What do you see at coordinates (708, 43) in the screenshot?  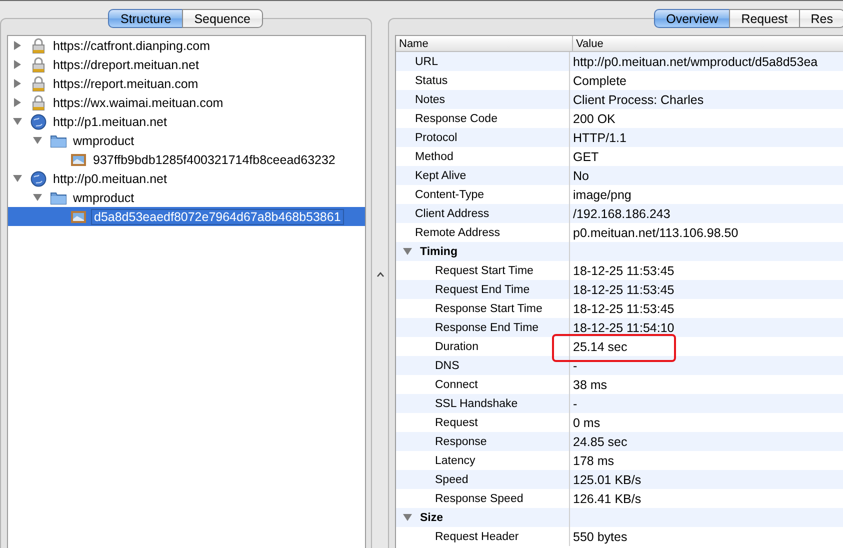 I see `column-header: Value` at bounding box center [708, 43].